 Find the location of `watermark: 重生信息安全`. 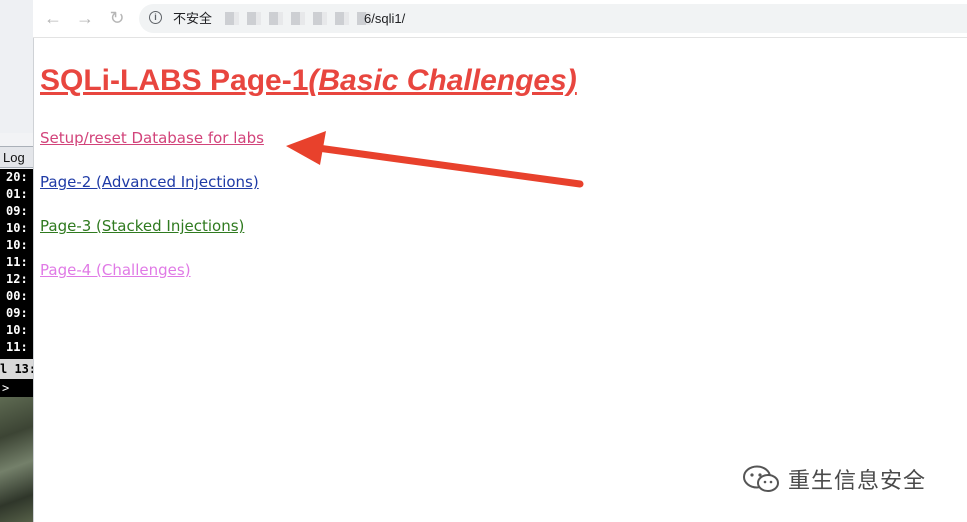

watermark: 重生信息安全 is located at coordinates (834, 479).